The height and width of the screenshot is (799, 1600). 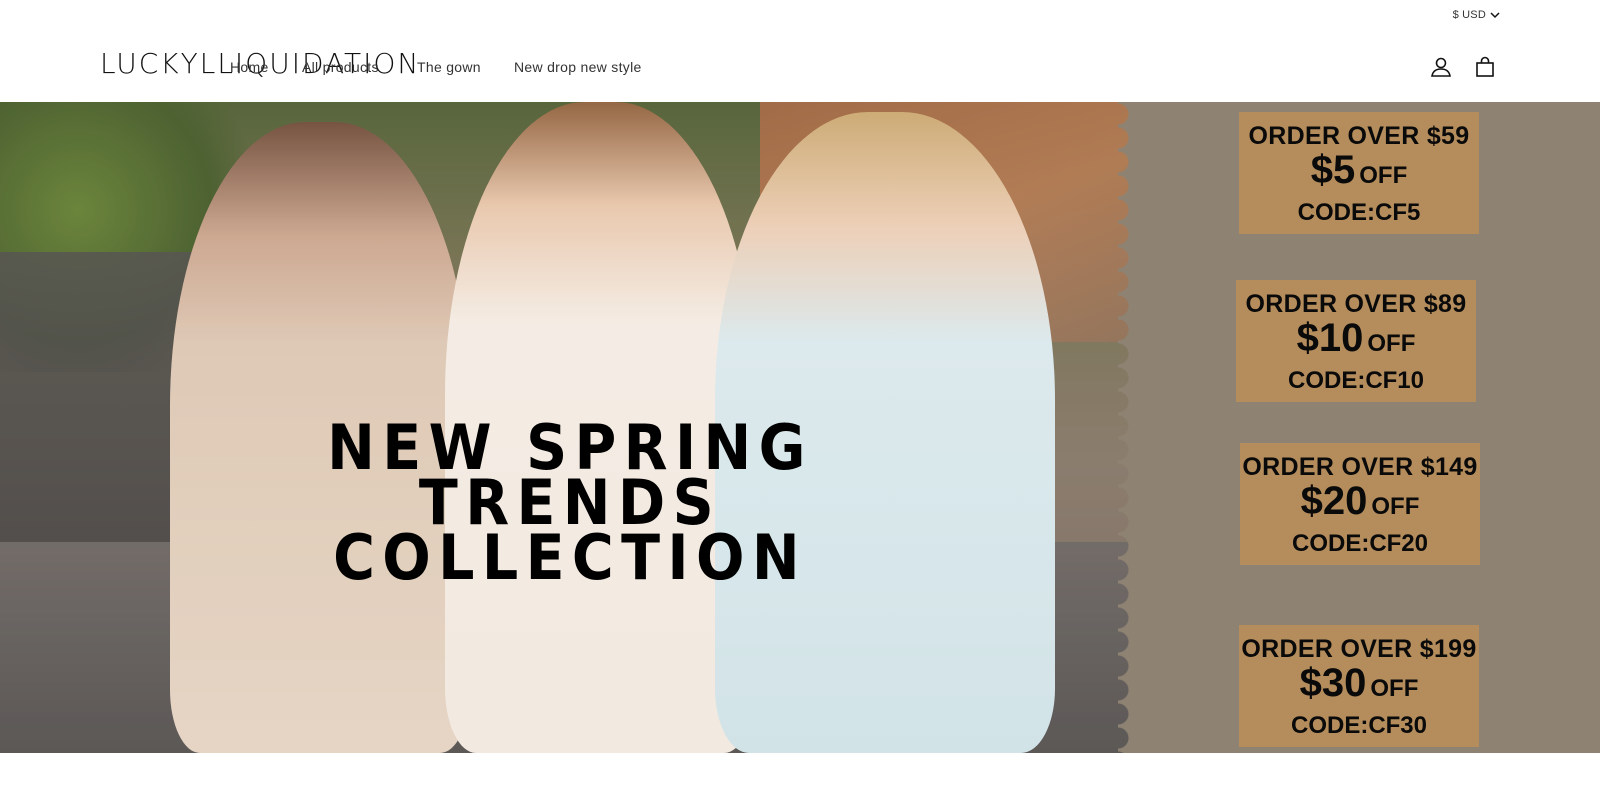 I want to click on nav-link-the-gown: The gown, so click(x=449, y=67).